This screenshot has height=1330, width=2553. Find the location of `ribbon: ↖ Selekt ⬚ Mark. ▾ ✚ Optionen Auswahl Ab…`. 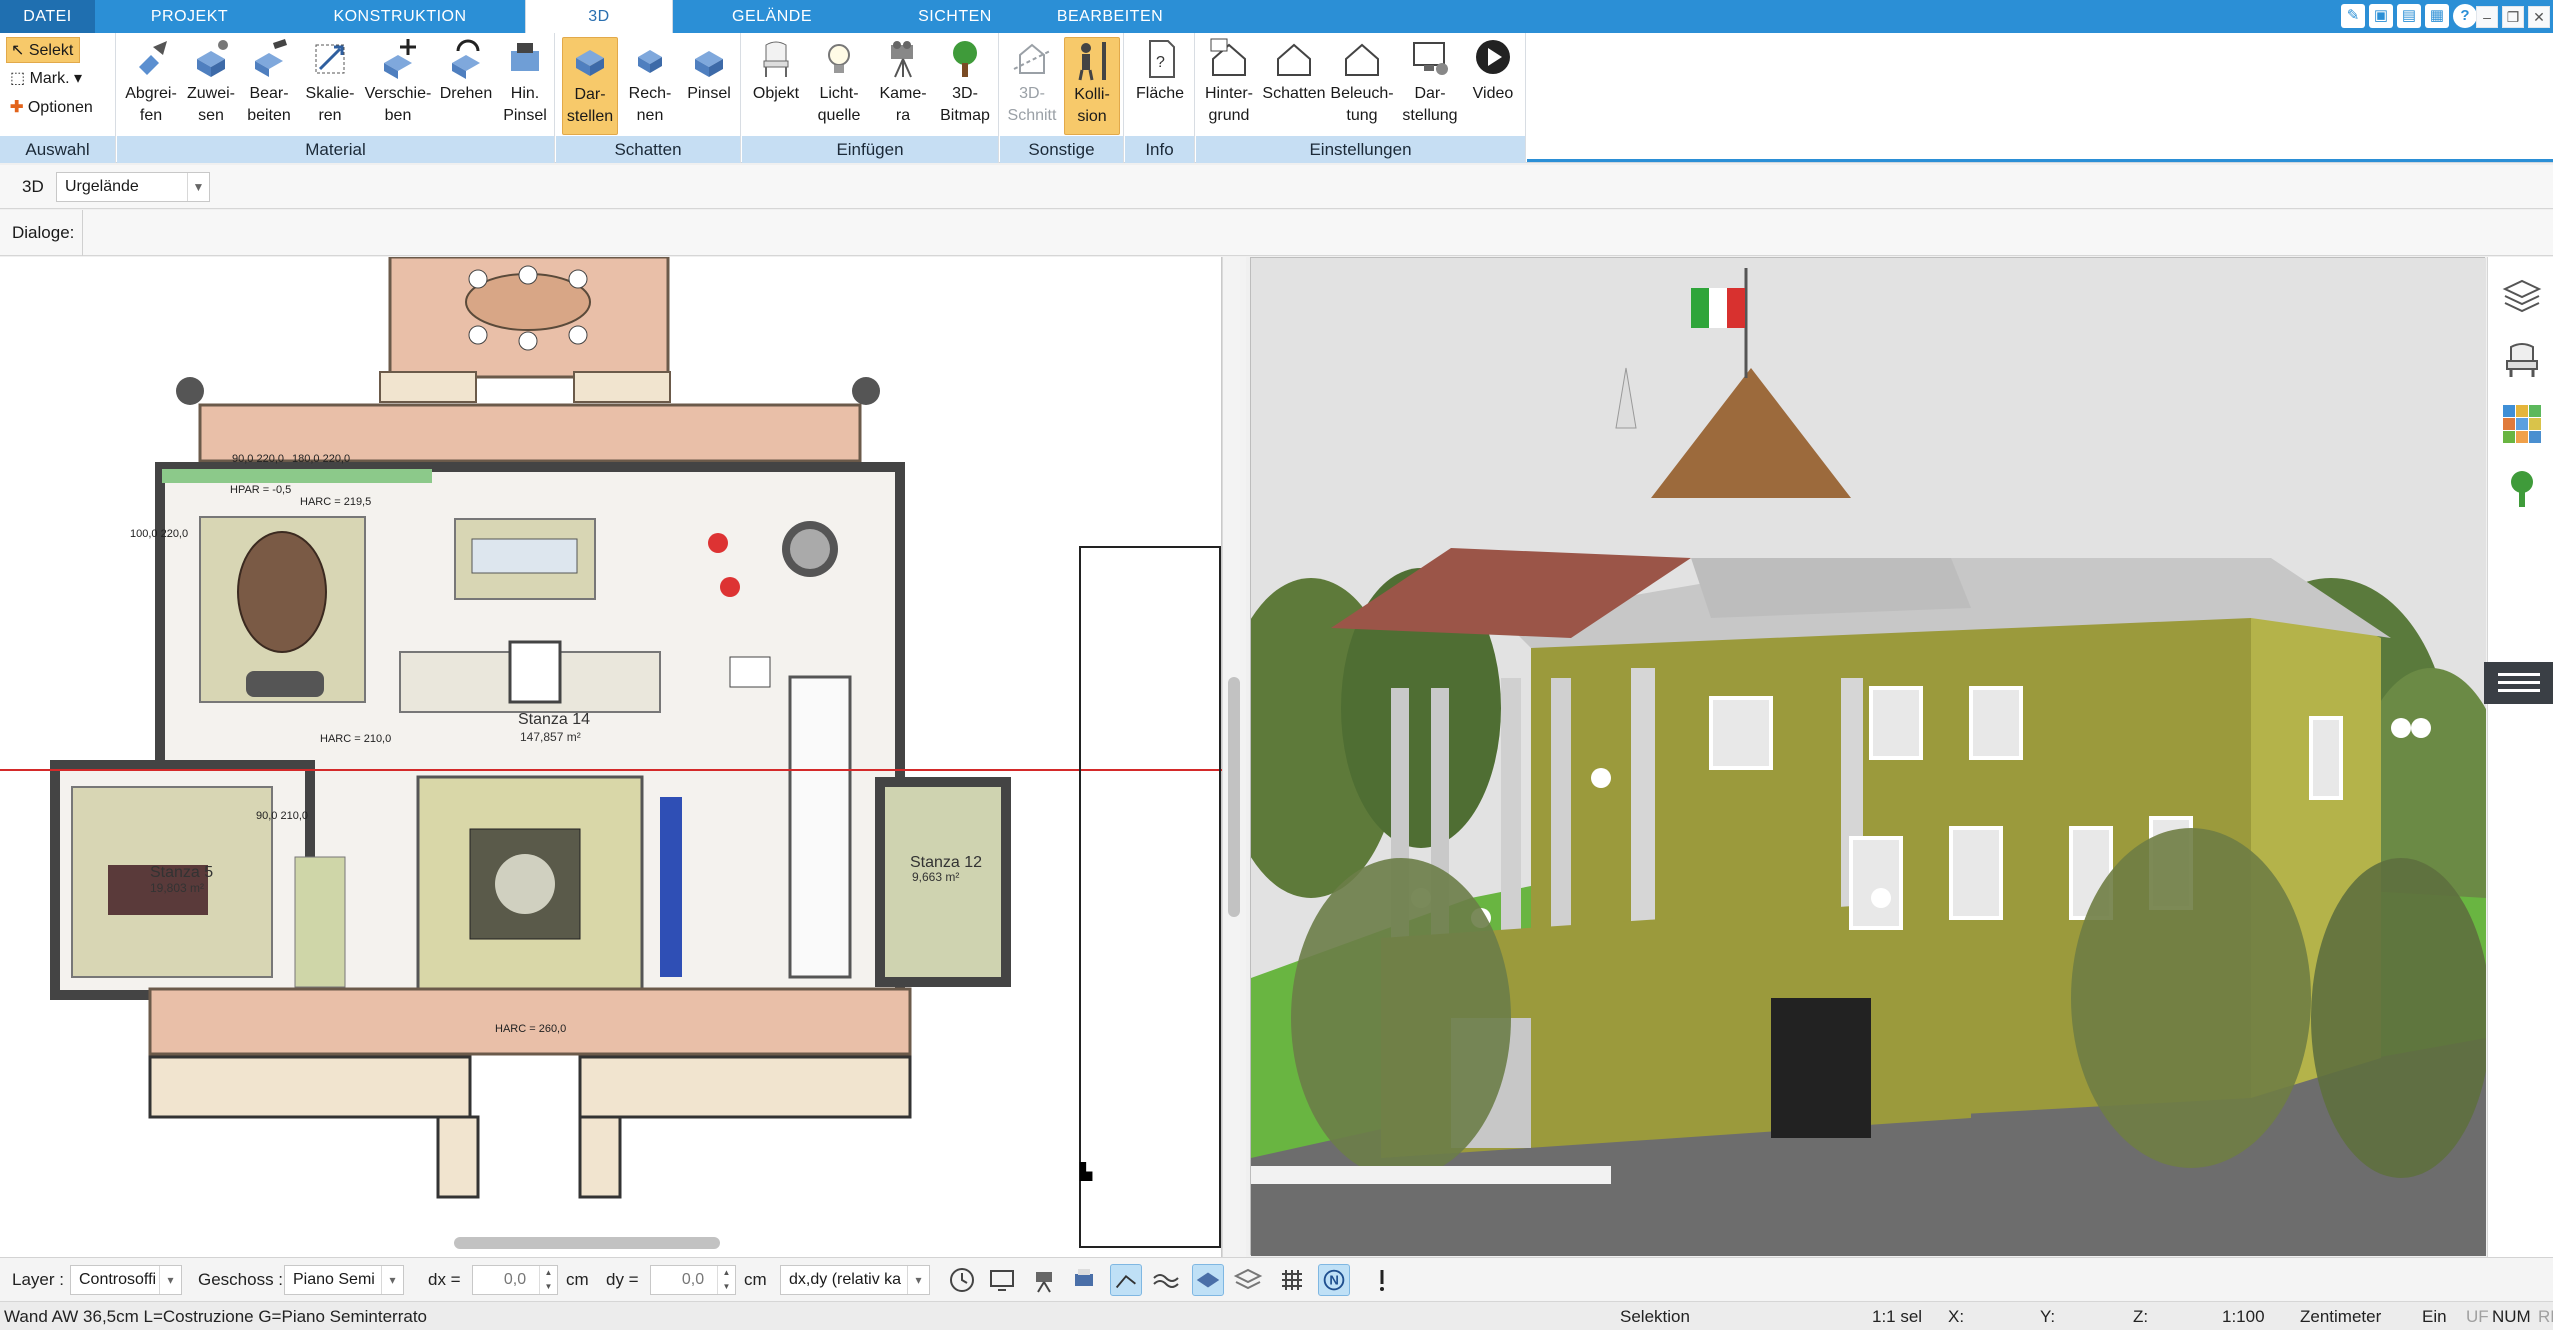

ribbon: ↖ Selekt ⬚ Mark. ▾ ✚ Optionen Auswahl Ab… is located at coordinates (1276, 98).